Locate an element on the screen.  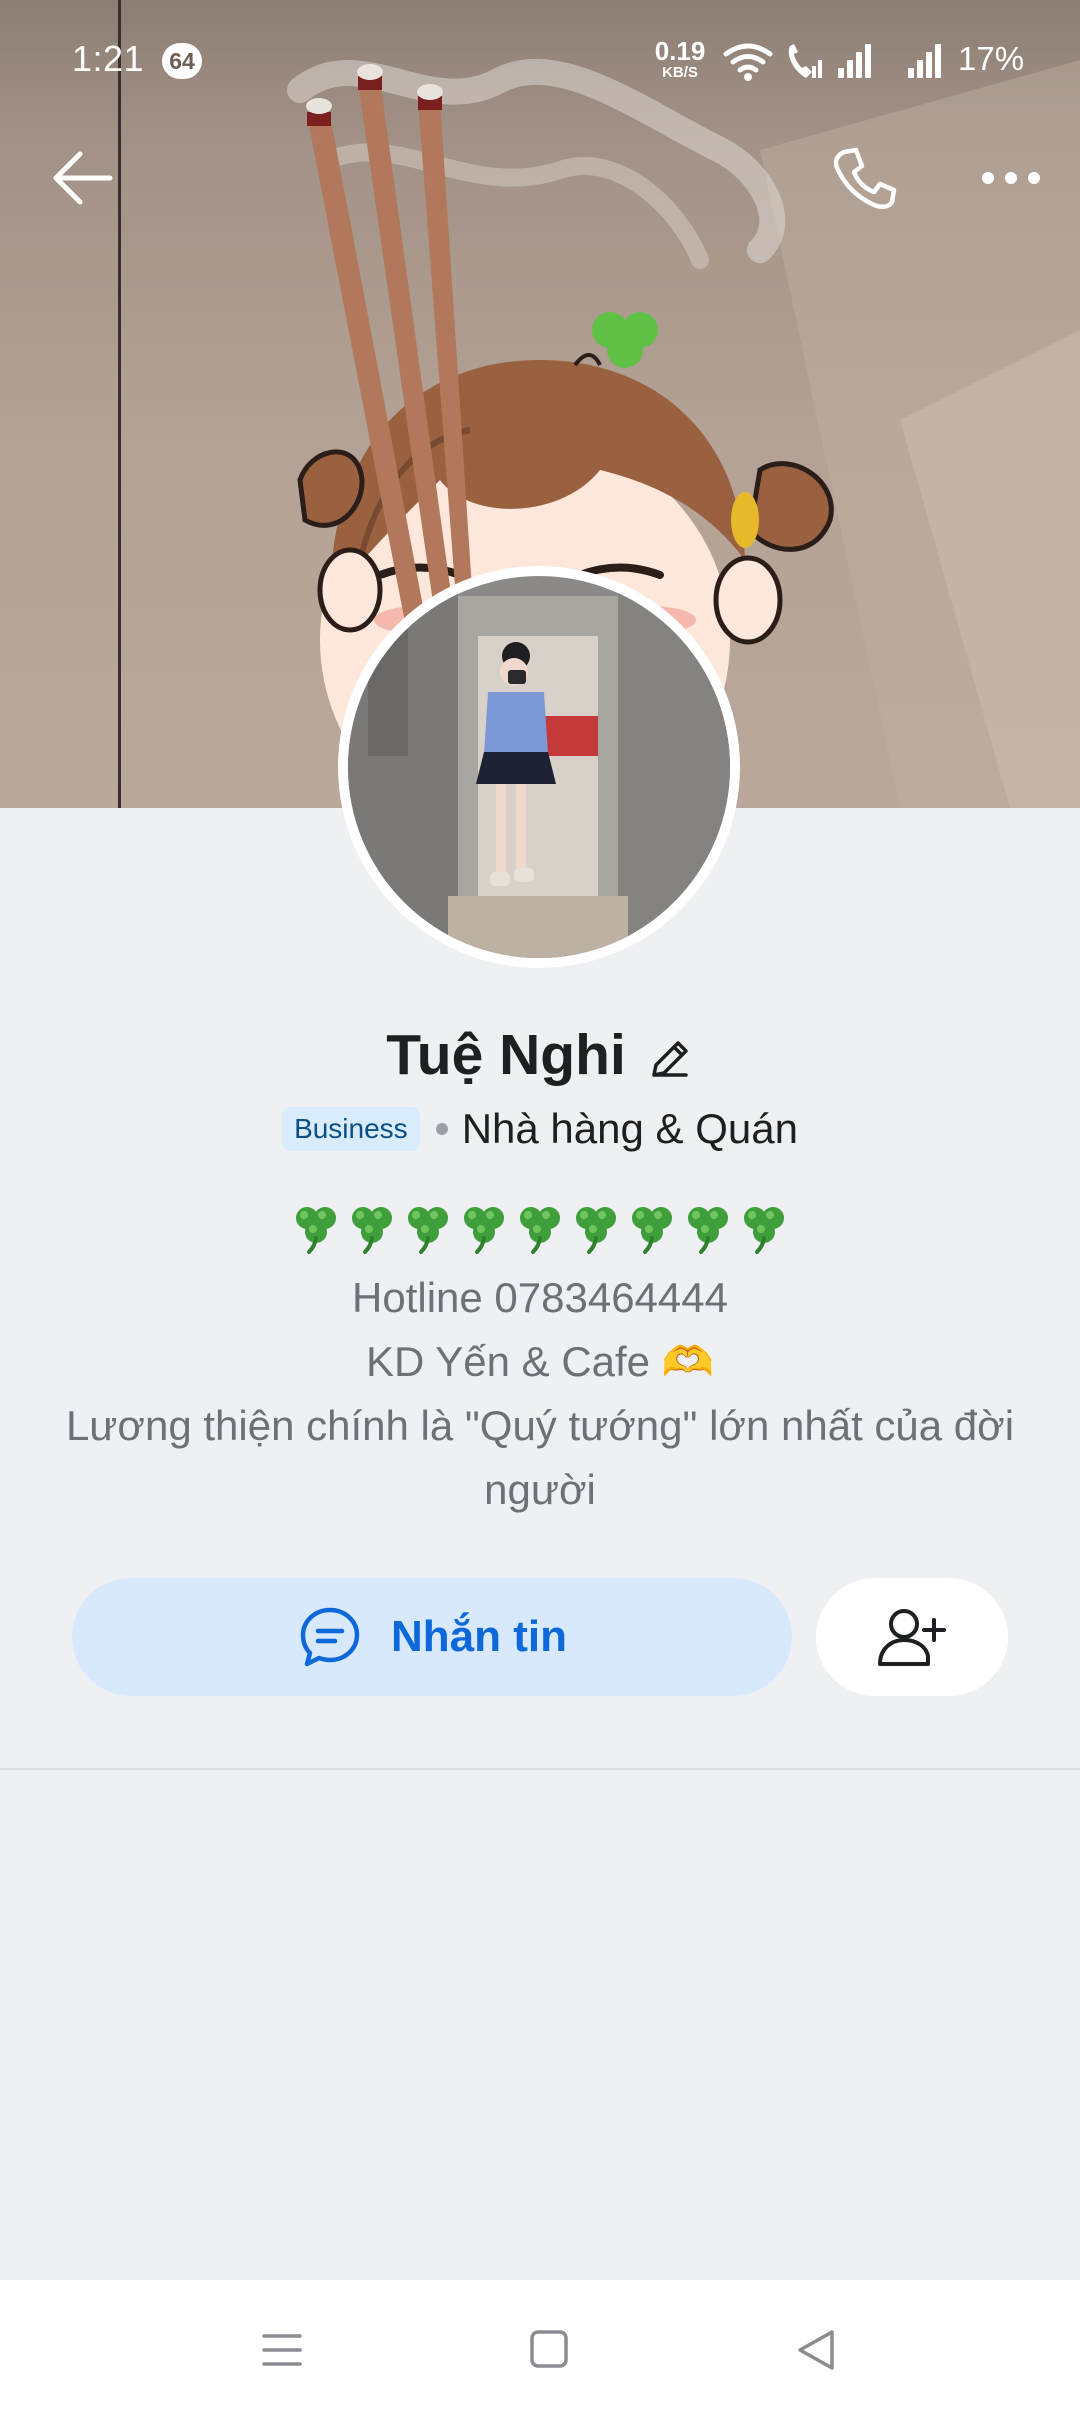
call-button is located at coordinates (865, 179).